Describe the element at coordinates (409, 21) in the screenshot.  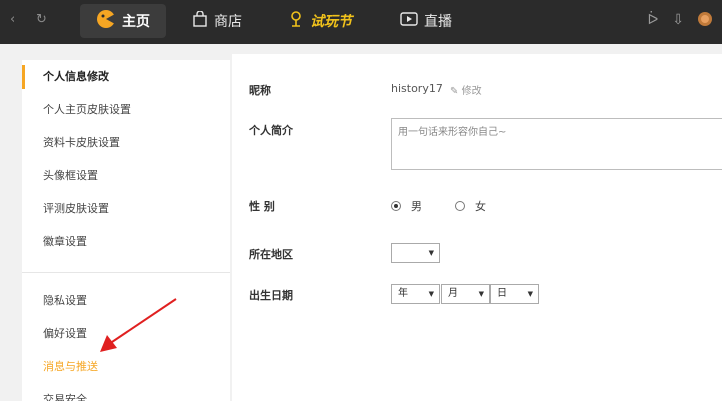
I see `play-icon` at that location.